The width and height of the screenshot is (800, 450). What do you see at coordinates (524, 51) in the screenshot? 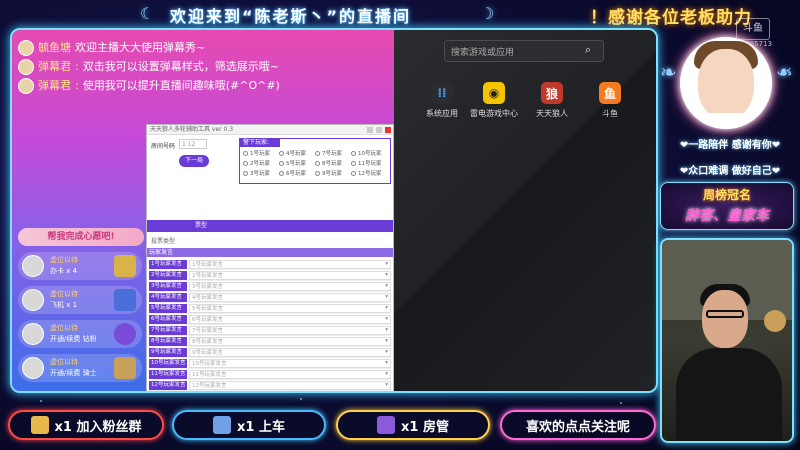
I see `search-input: 搜索游戏或应用 ⌕` at bounding box center [524, 51].